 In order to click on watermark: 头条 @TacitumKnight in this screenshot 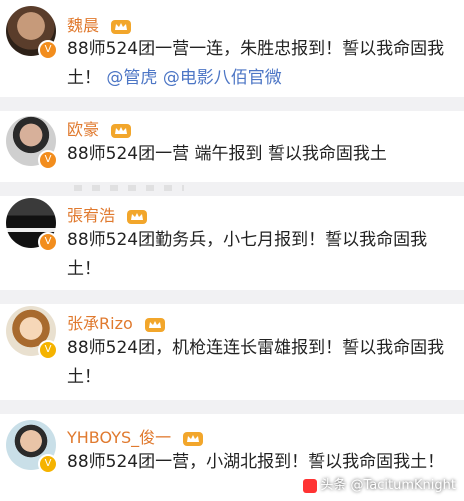, I will do `click(379, 483)`.